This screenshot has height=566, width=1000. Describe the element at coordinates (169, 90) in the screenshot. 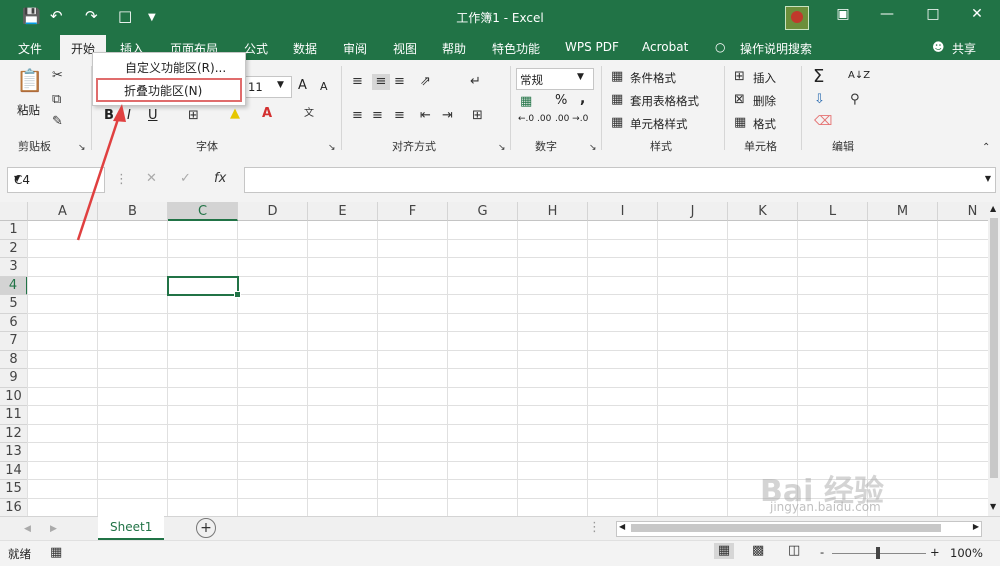

I see `menu-item-collapse-ribbon: 折叠功能区(N)` at that location.